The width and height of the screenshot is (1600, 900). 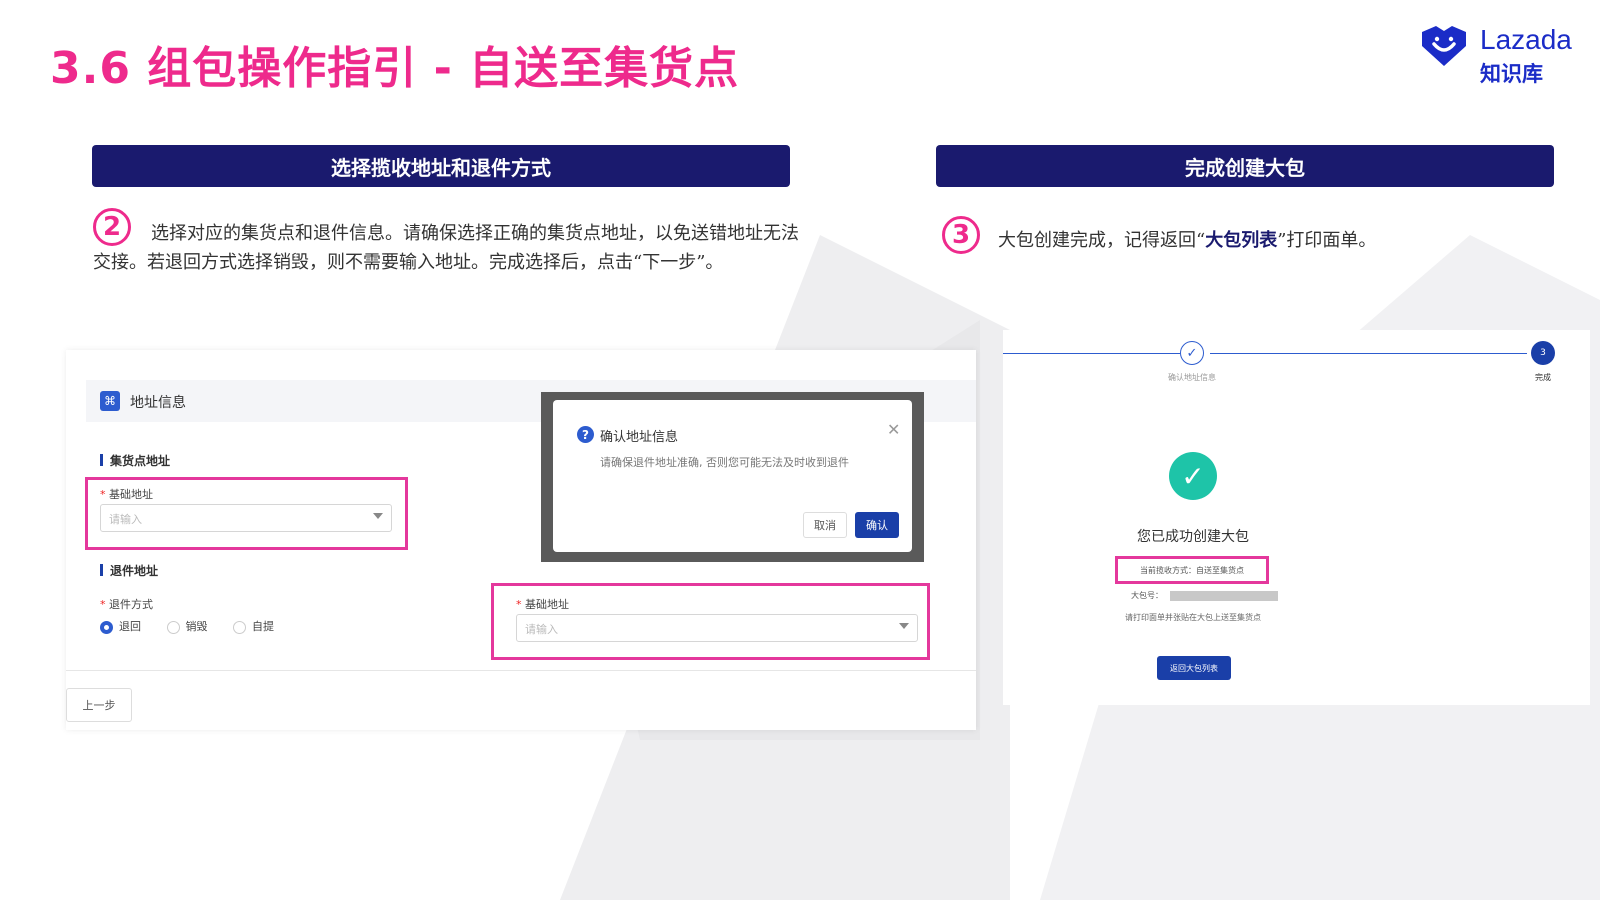 I want to click on return-method-label: * 退件方式, so click(x=126, y=604).